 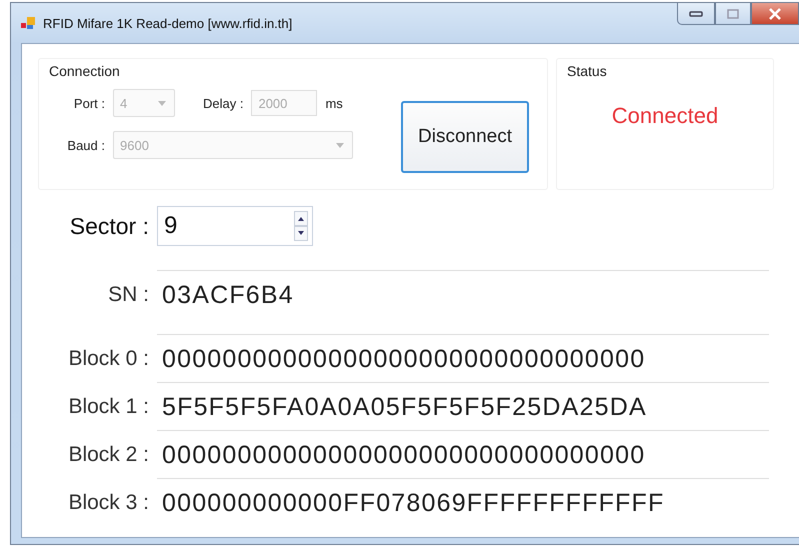 I want to click on maximize-icon, so click(x=733, y=13).